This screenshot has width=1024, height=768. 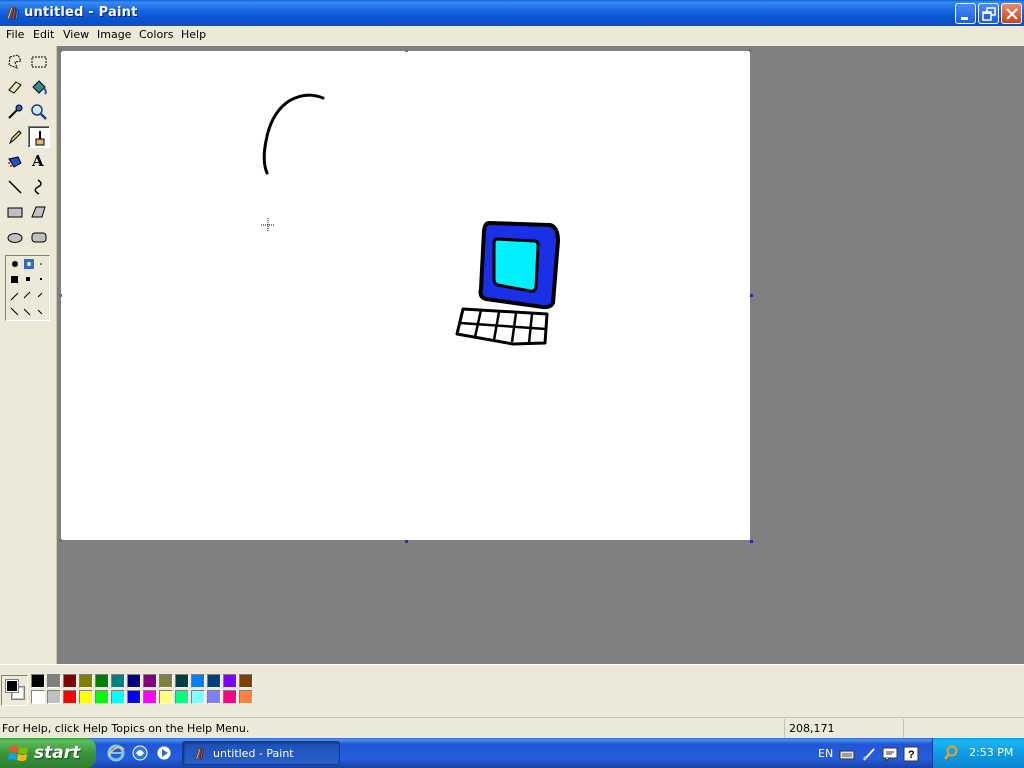 What do you see at coordinates (26, 287) in the screenshot?
I see `brush-shape-options` at bounding box center [26, 287].